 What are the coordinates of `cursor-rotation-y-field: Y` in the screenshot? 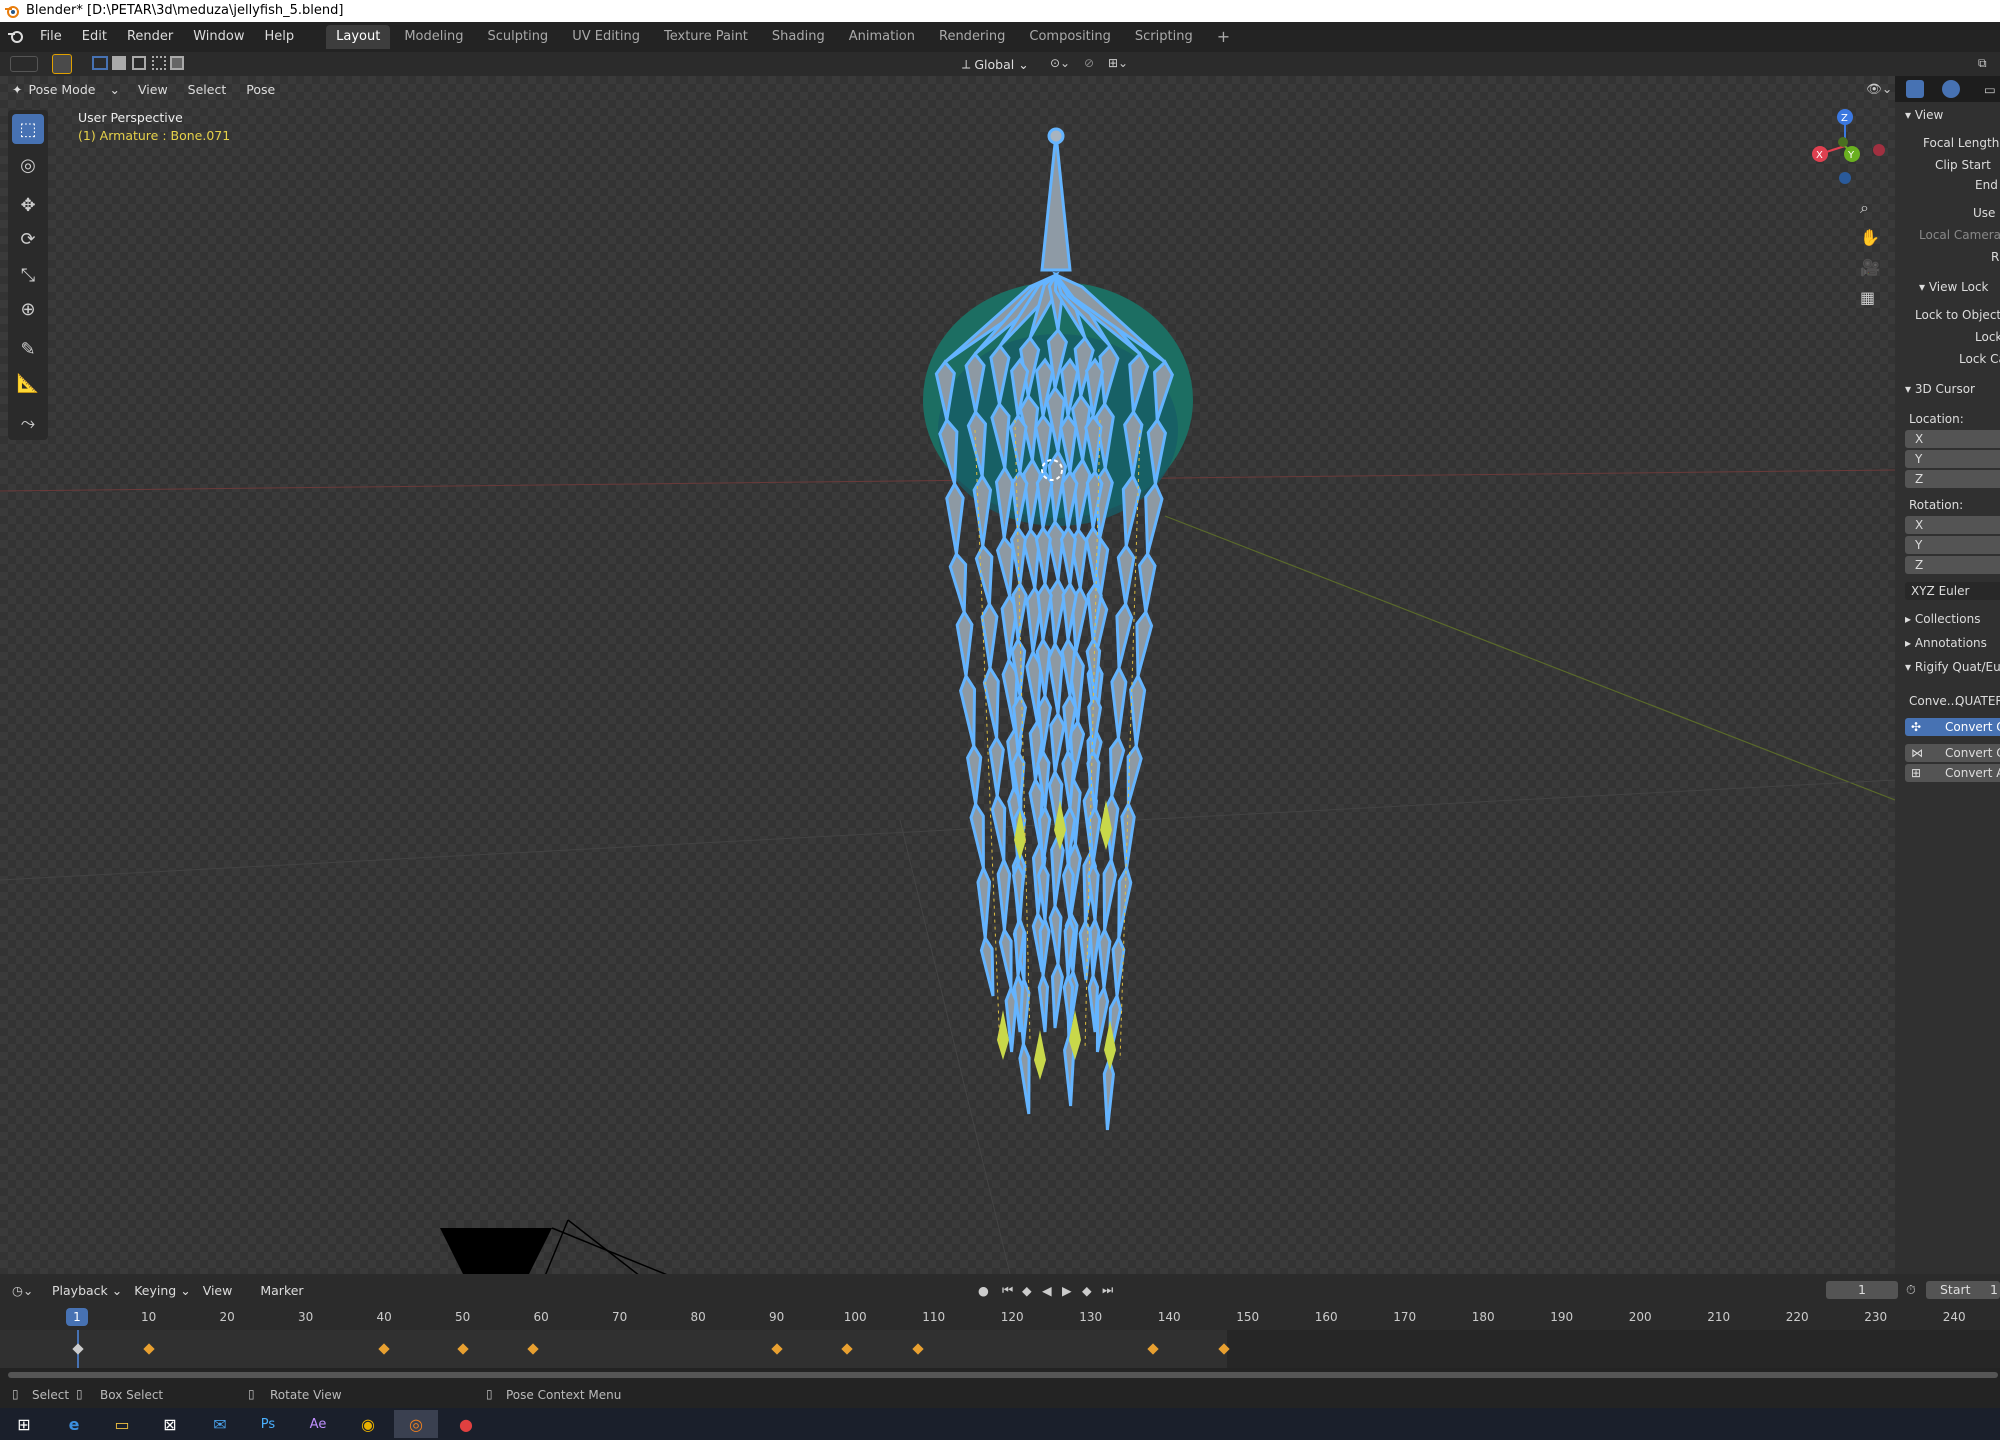 It's located at (1952, 545).